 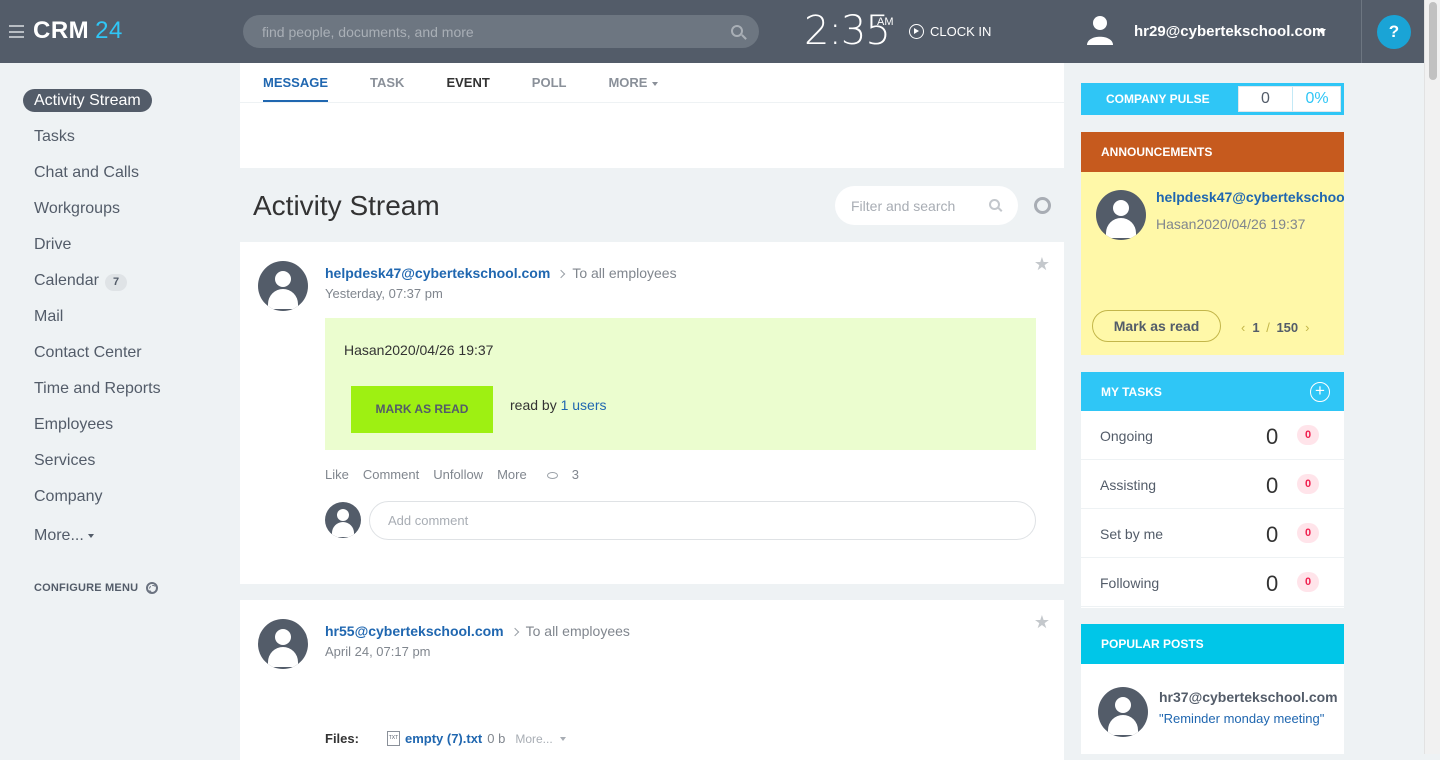 What do you see at coordinates (670, 520) in the screenshot?
I see `comment-input` at bounding box center [670, 520].